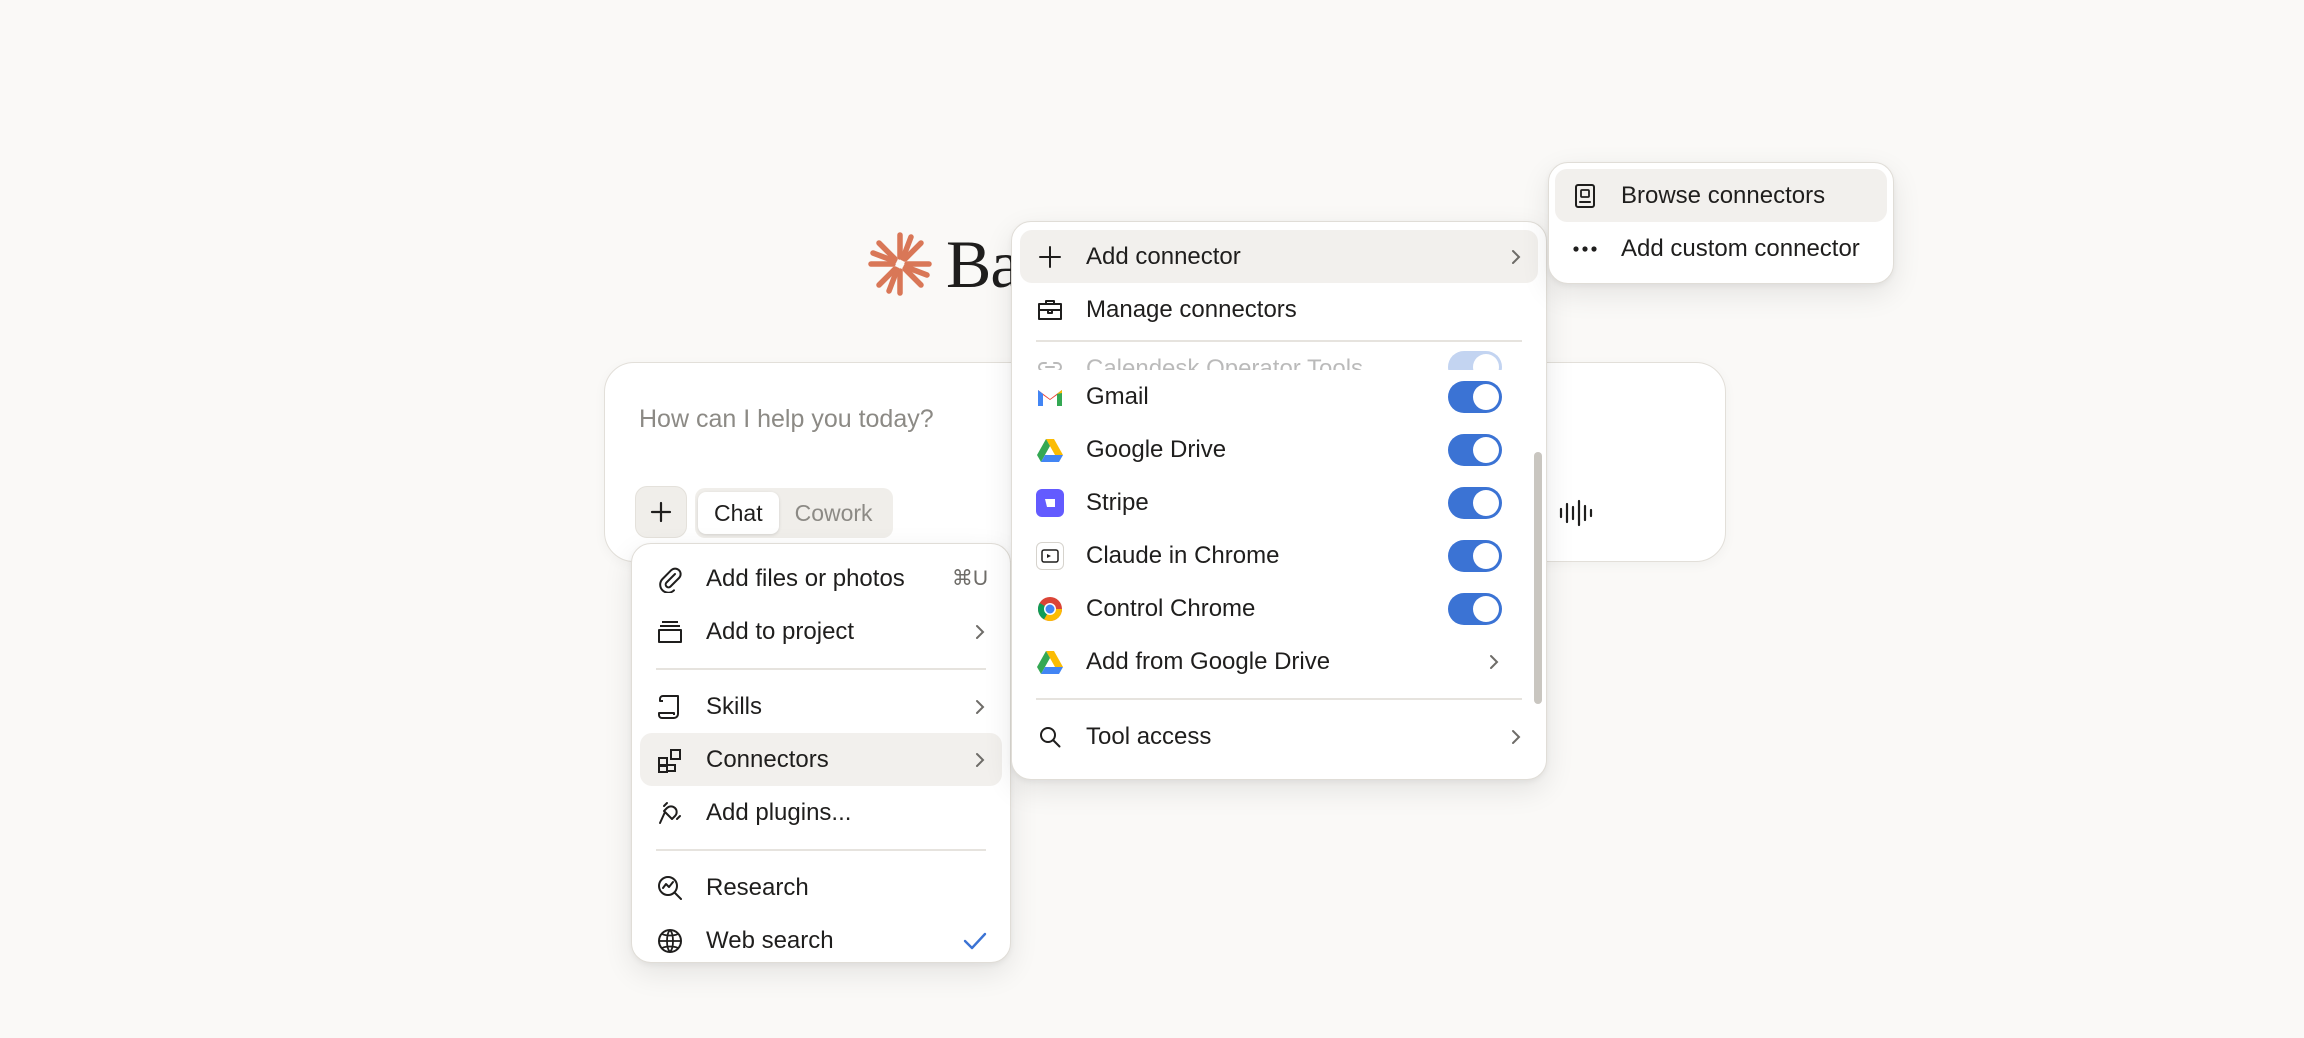 This screenshot has width=2304, height=1038. Describe the element at coordinates (670, 579) in the screenshot. I see `paperclip-icon` at that location.